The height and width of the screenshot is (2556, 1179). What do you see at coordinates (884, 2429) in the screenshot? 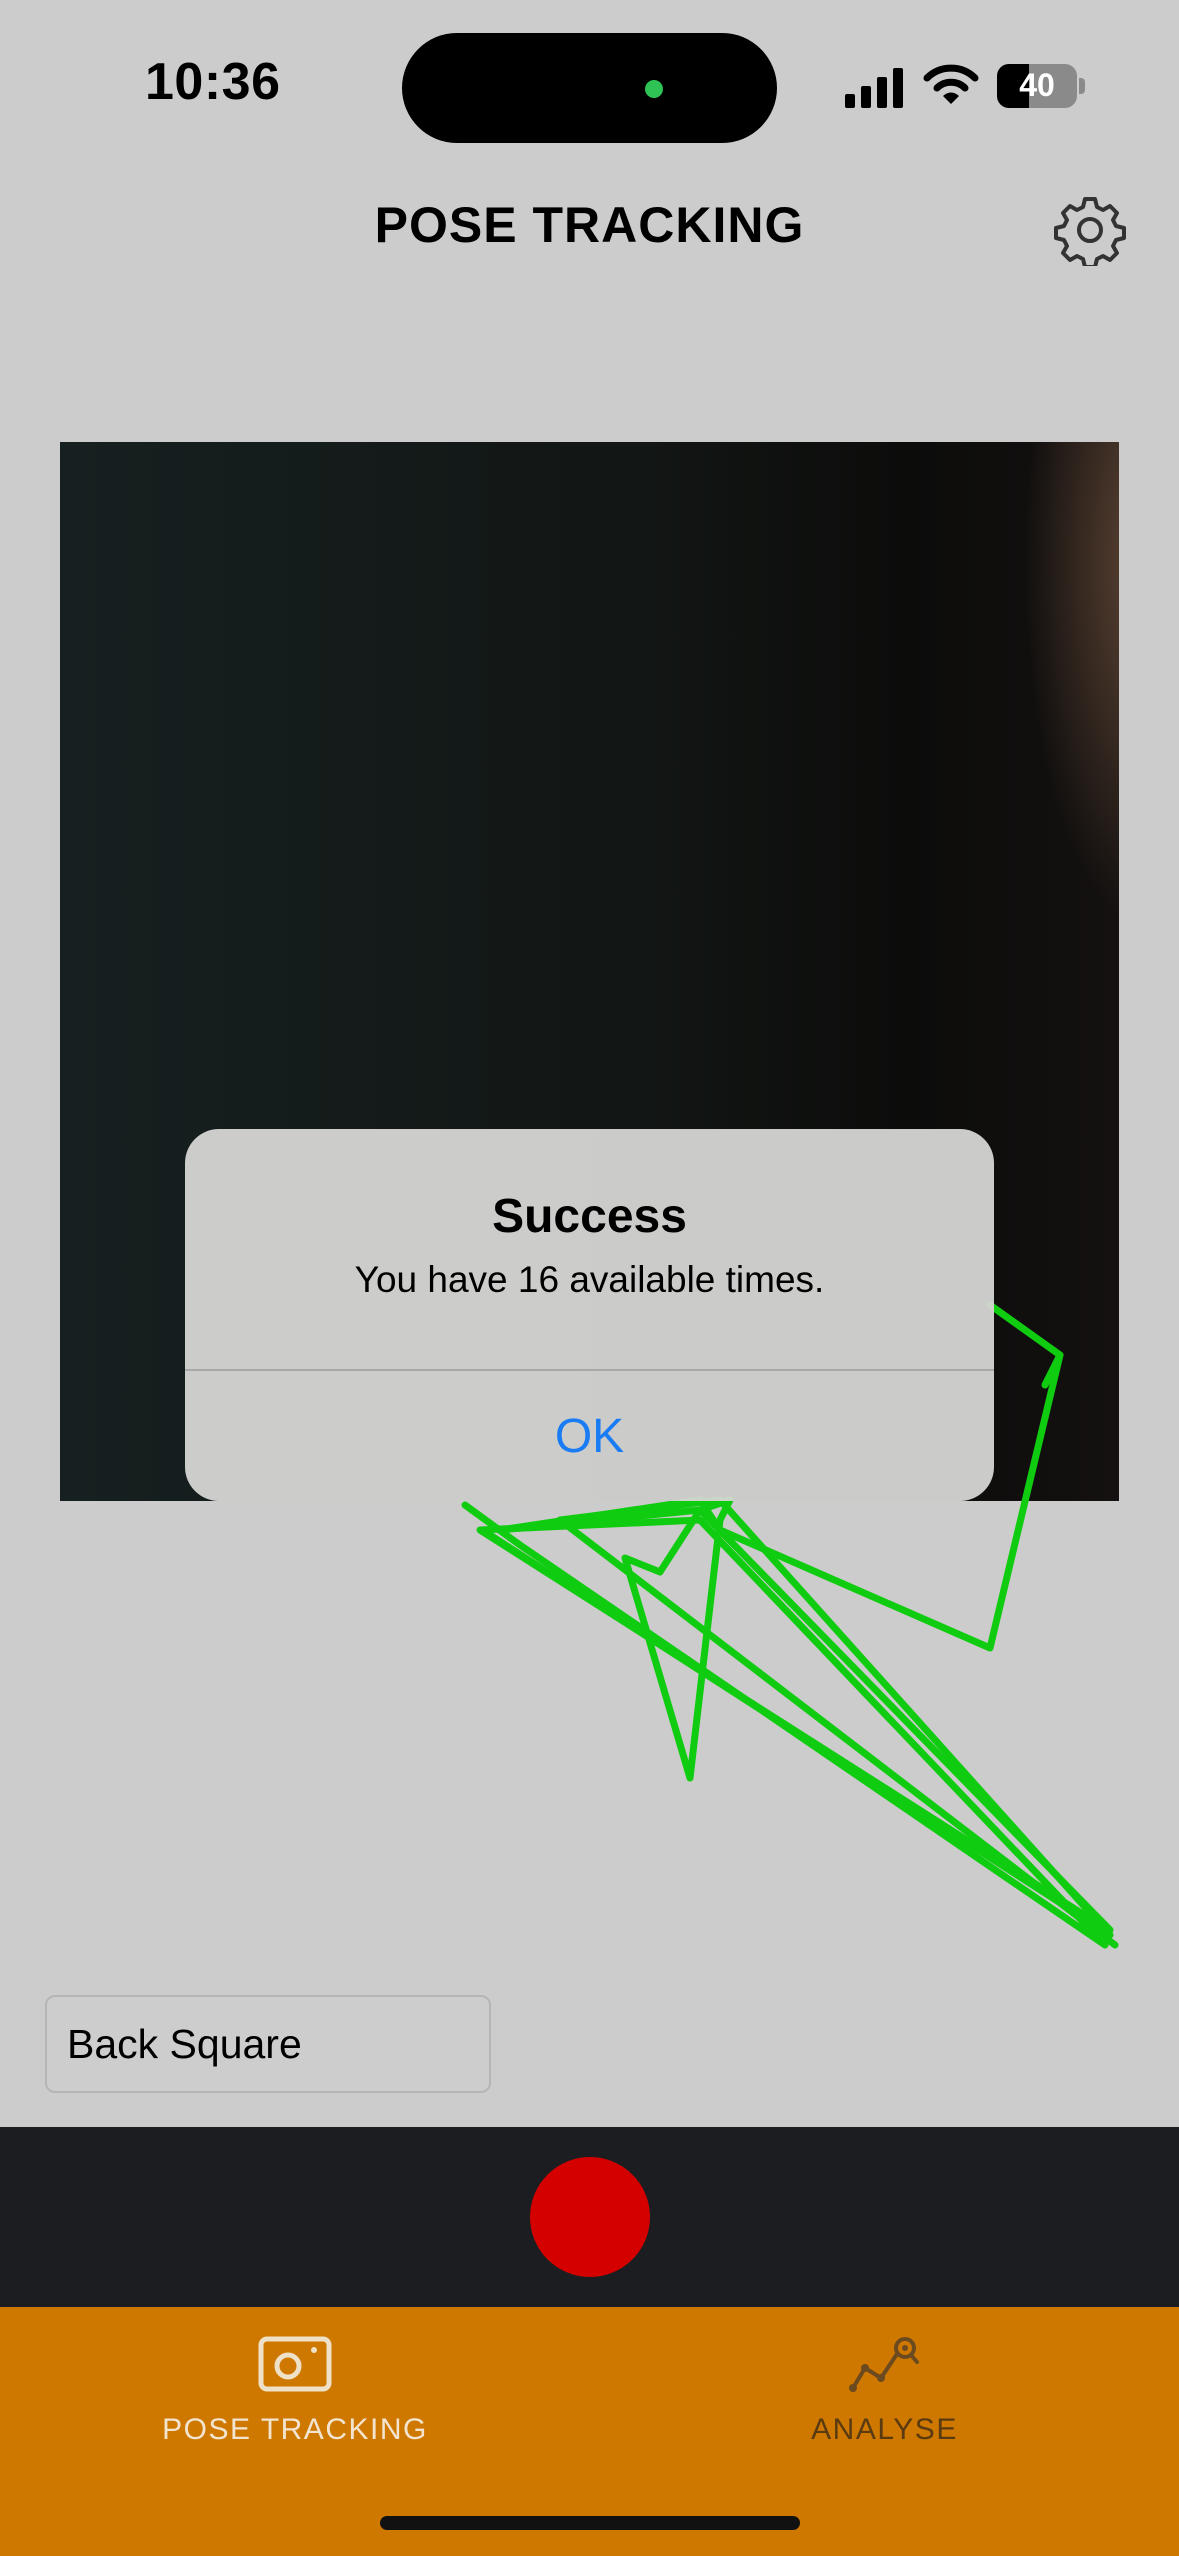
I see `tab-analyse-label: ANALYSE` at bounding box center [884, 2429].